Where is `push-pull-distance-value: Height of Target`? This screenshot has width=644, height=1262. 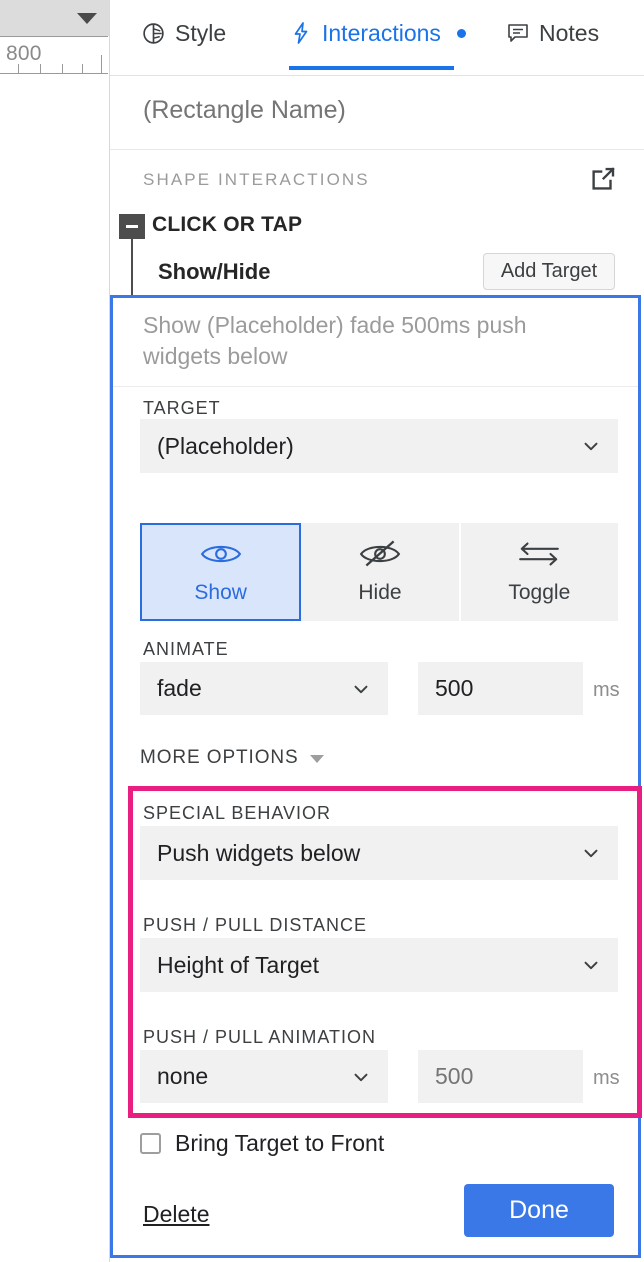 push-pull-distance-value: Height of Target is located at coordinates (238, 964).